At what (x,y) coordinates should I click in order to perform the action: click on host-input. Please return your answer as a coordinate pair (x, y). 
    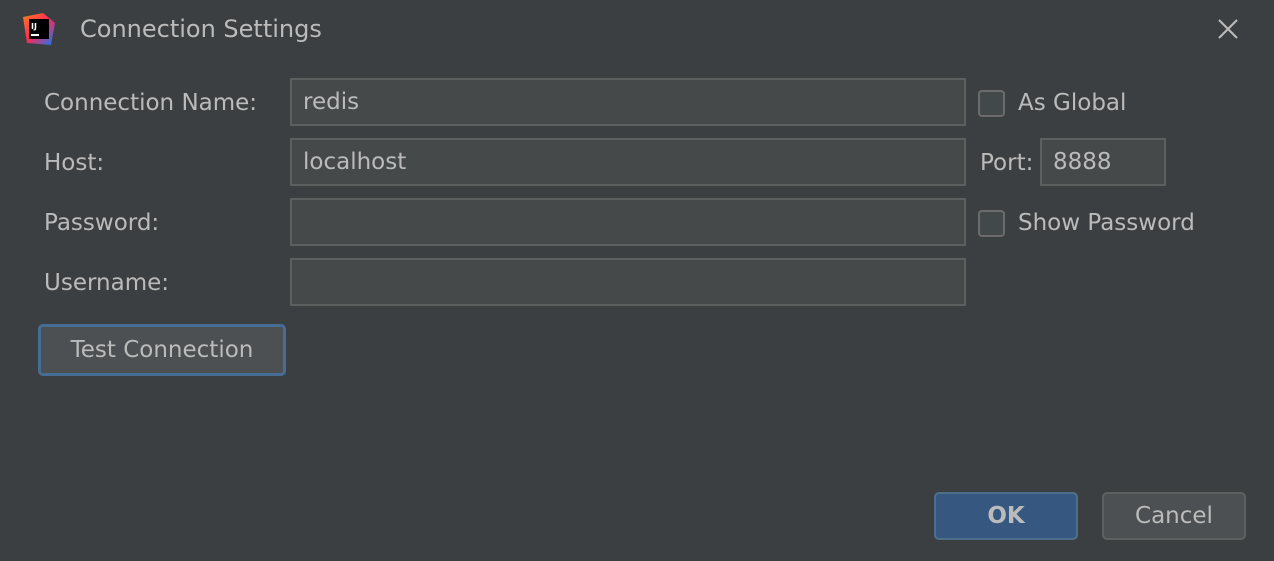
    Looking at the image, I should click on (628, 162).